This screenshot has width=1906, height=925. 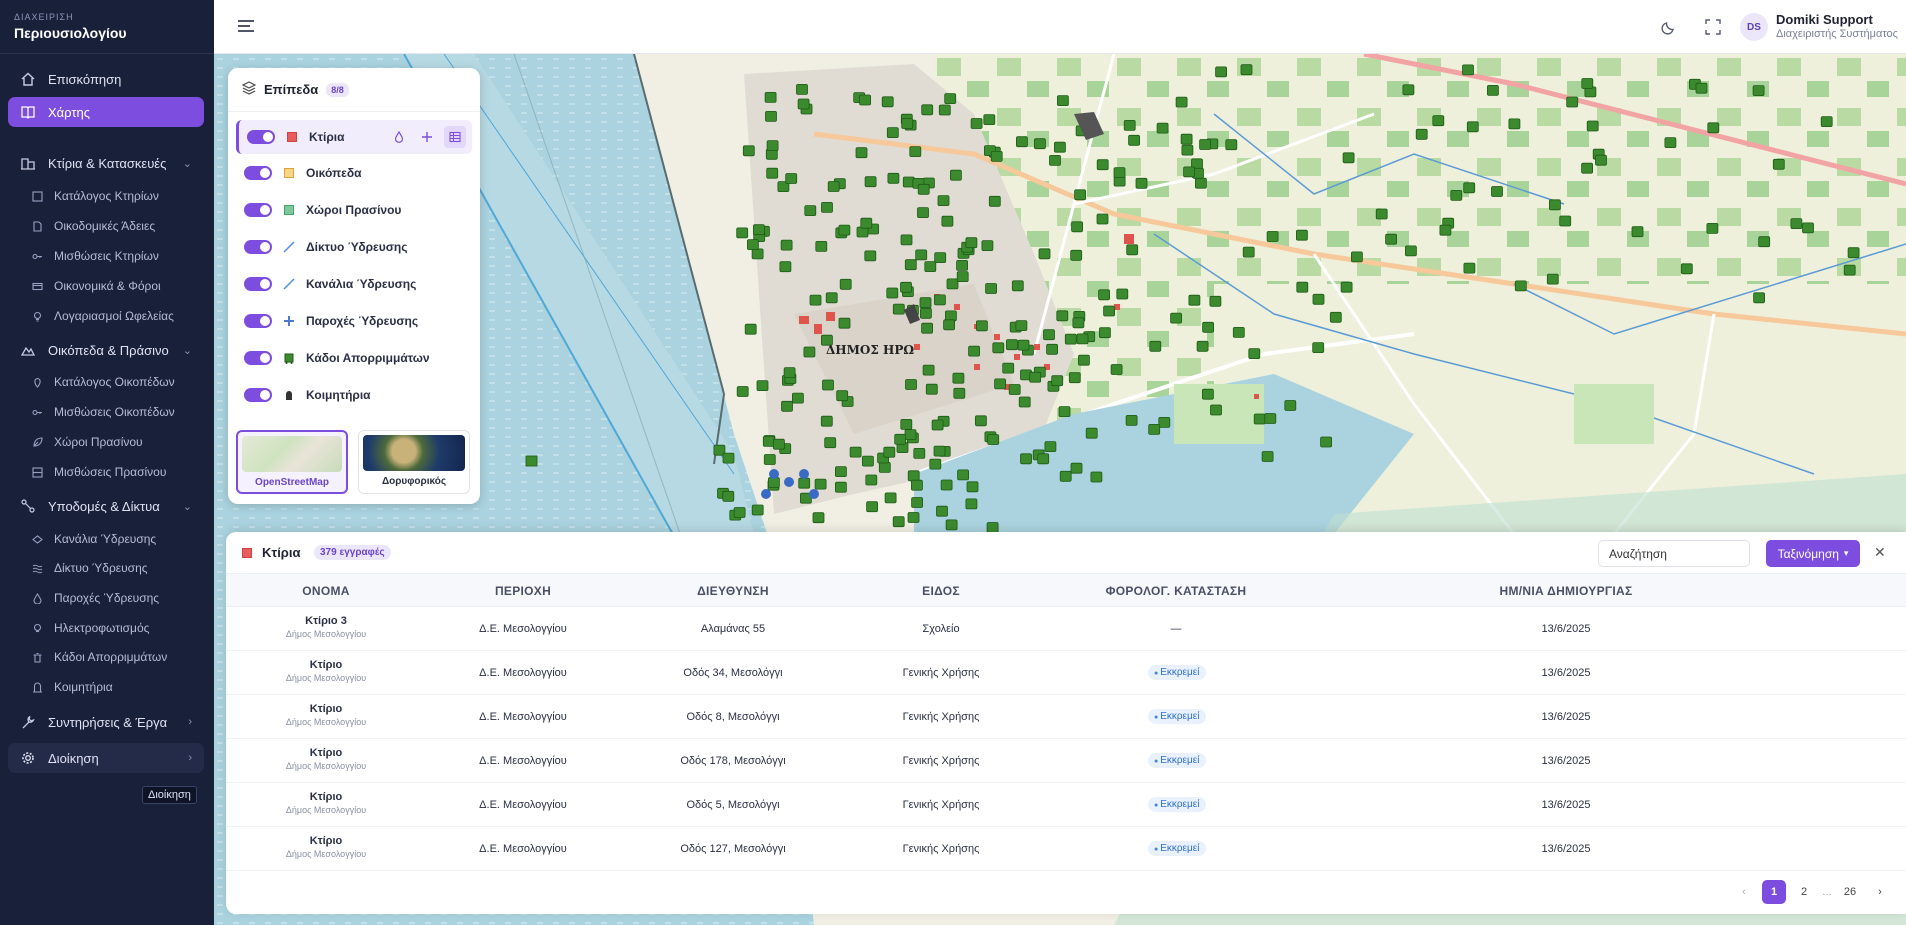 I want to click on layer-row-buildings: Κτίρια, so click(x=354, y=137).